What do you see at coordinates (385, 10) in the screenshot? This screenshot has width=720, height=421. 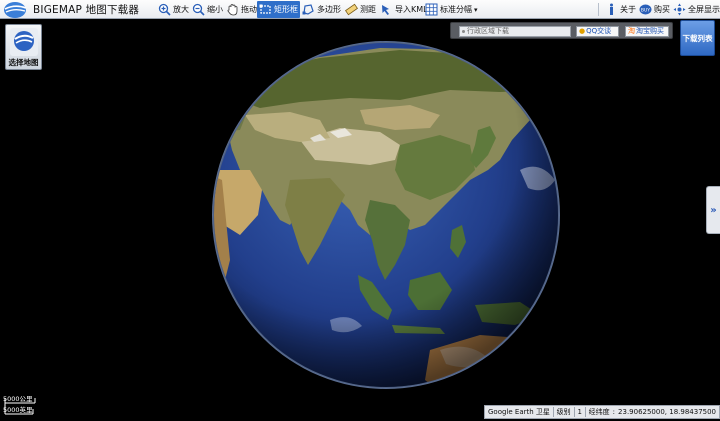 I see `import-arrow-icon` at bounding box center [385, 10].